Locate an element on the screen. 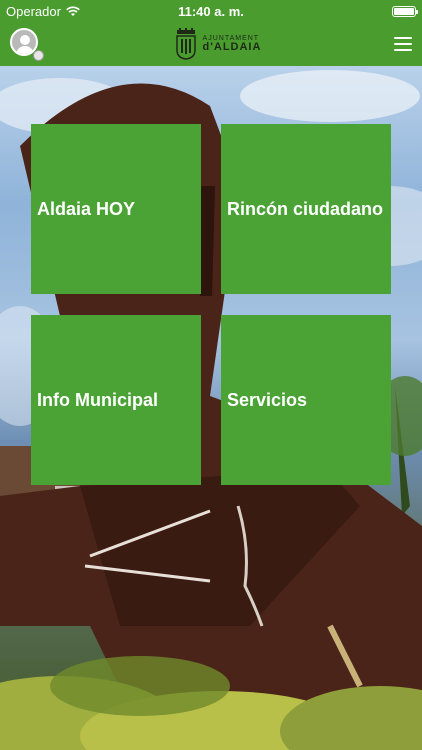  settings-badge-icon is located at coordinates (38, 55).